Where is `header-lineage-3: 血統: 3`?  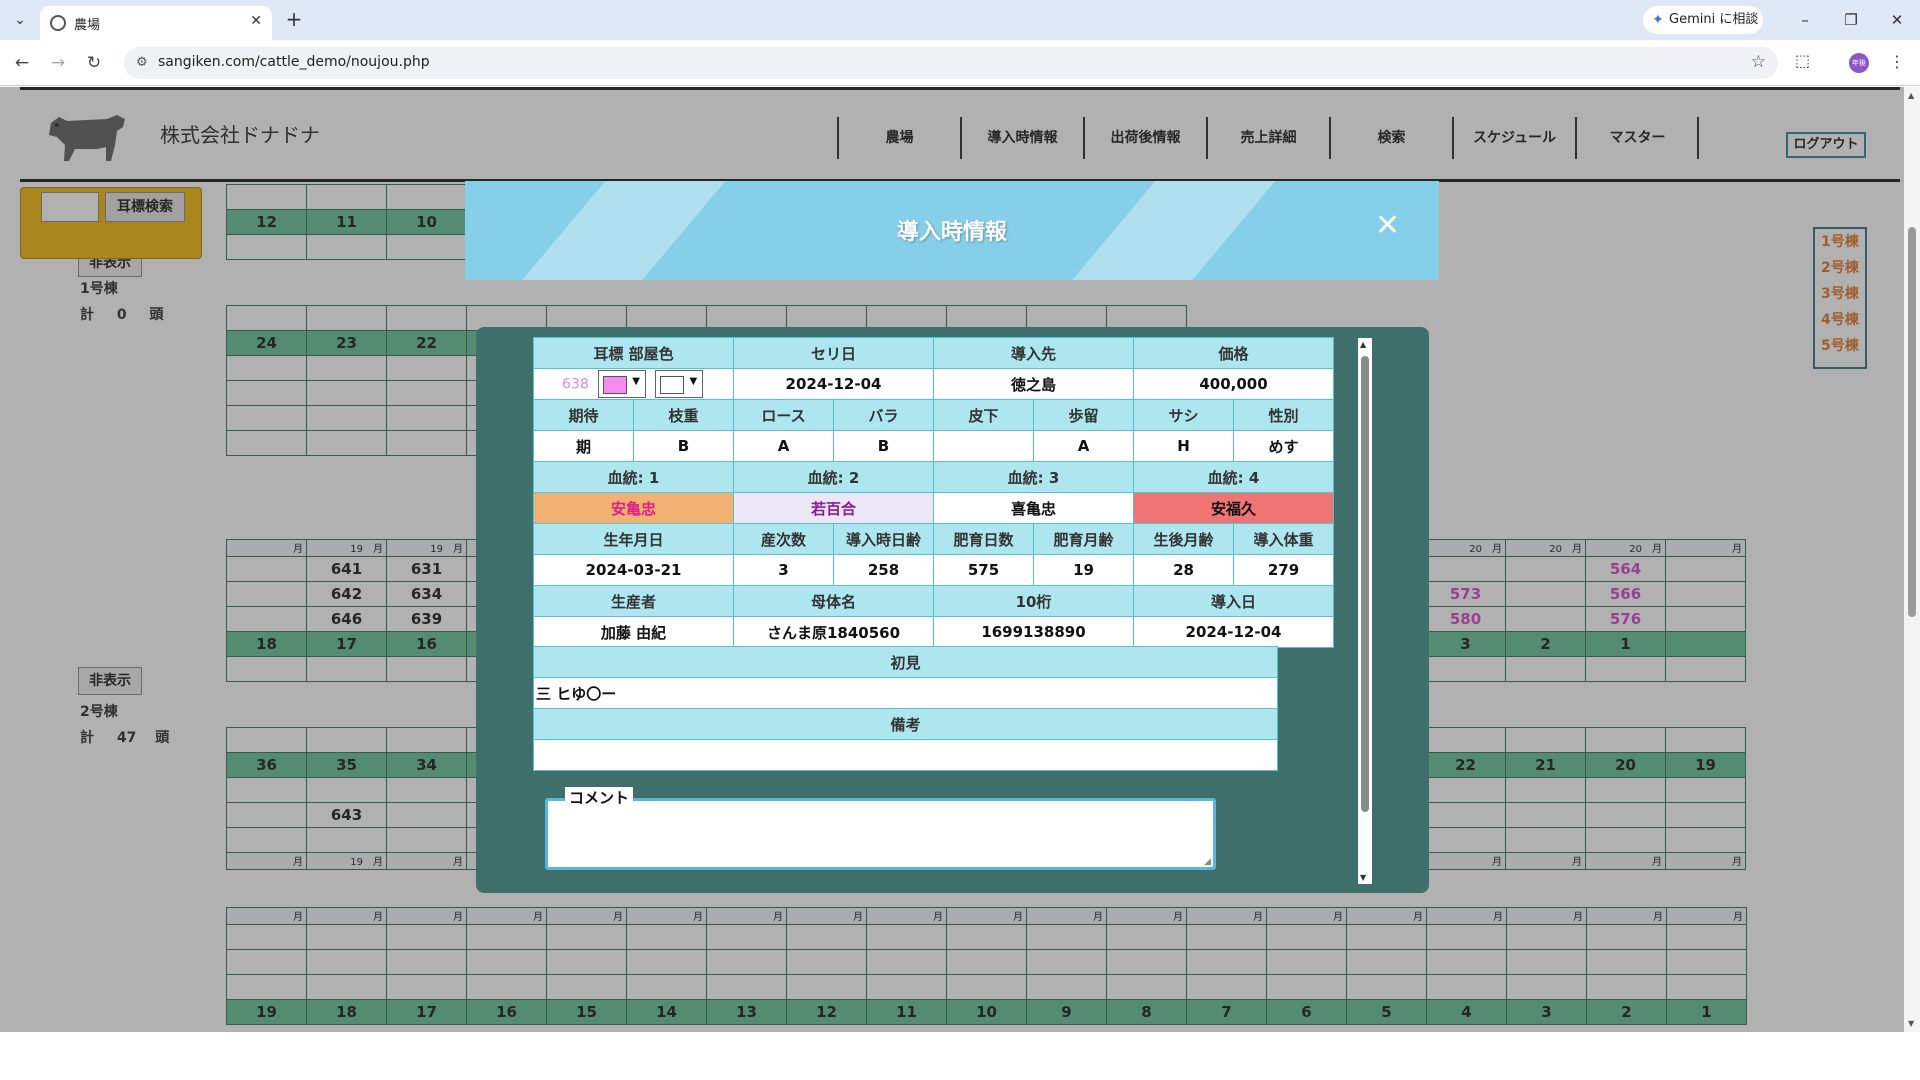
header-lineage-3: 血統: 3 is located at coordinates (1033, 477).